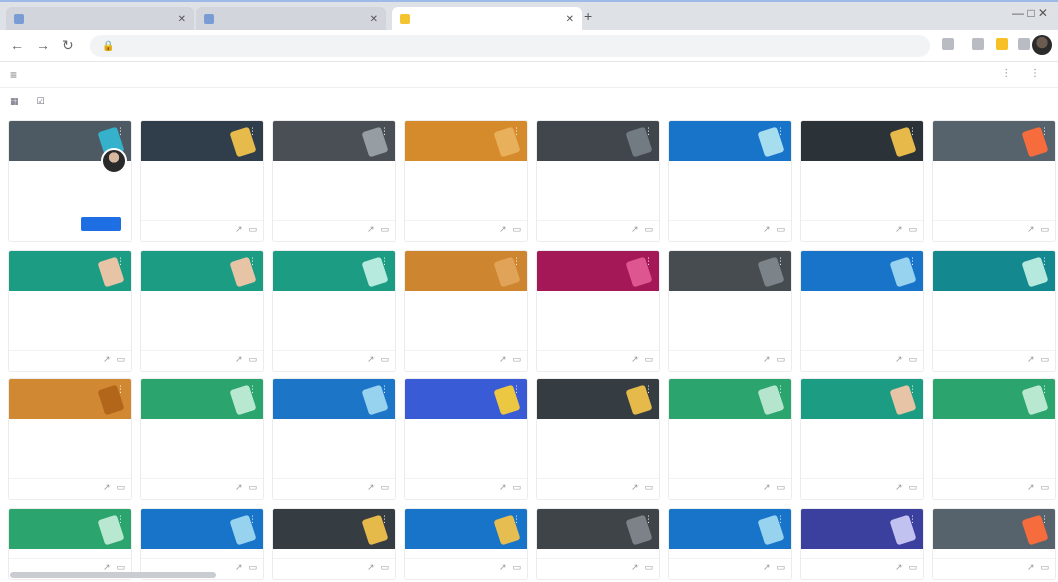 This screenshot has width=1058, height=582. Describe the element at coordinates (100, 19) in the screenshot. I see `browser-tab: ✕` at that location.